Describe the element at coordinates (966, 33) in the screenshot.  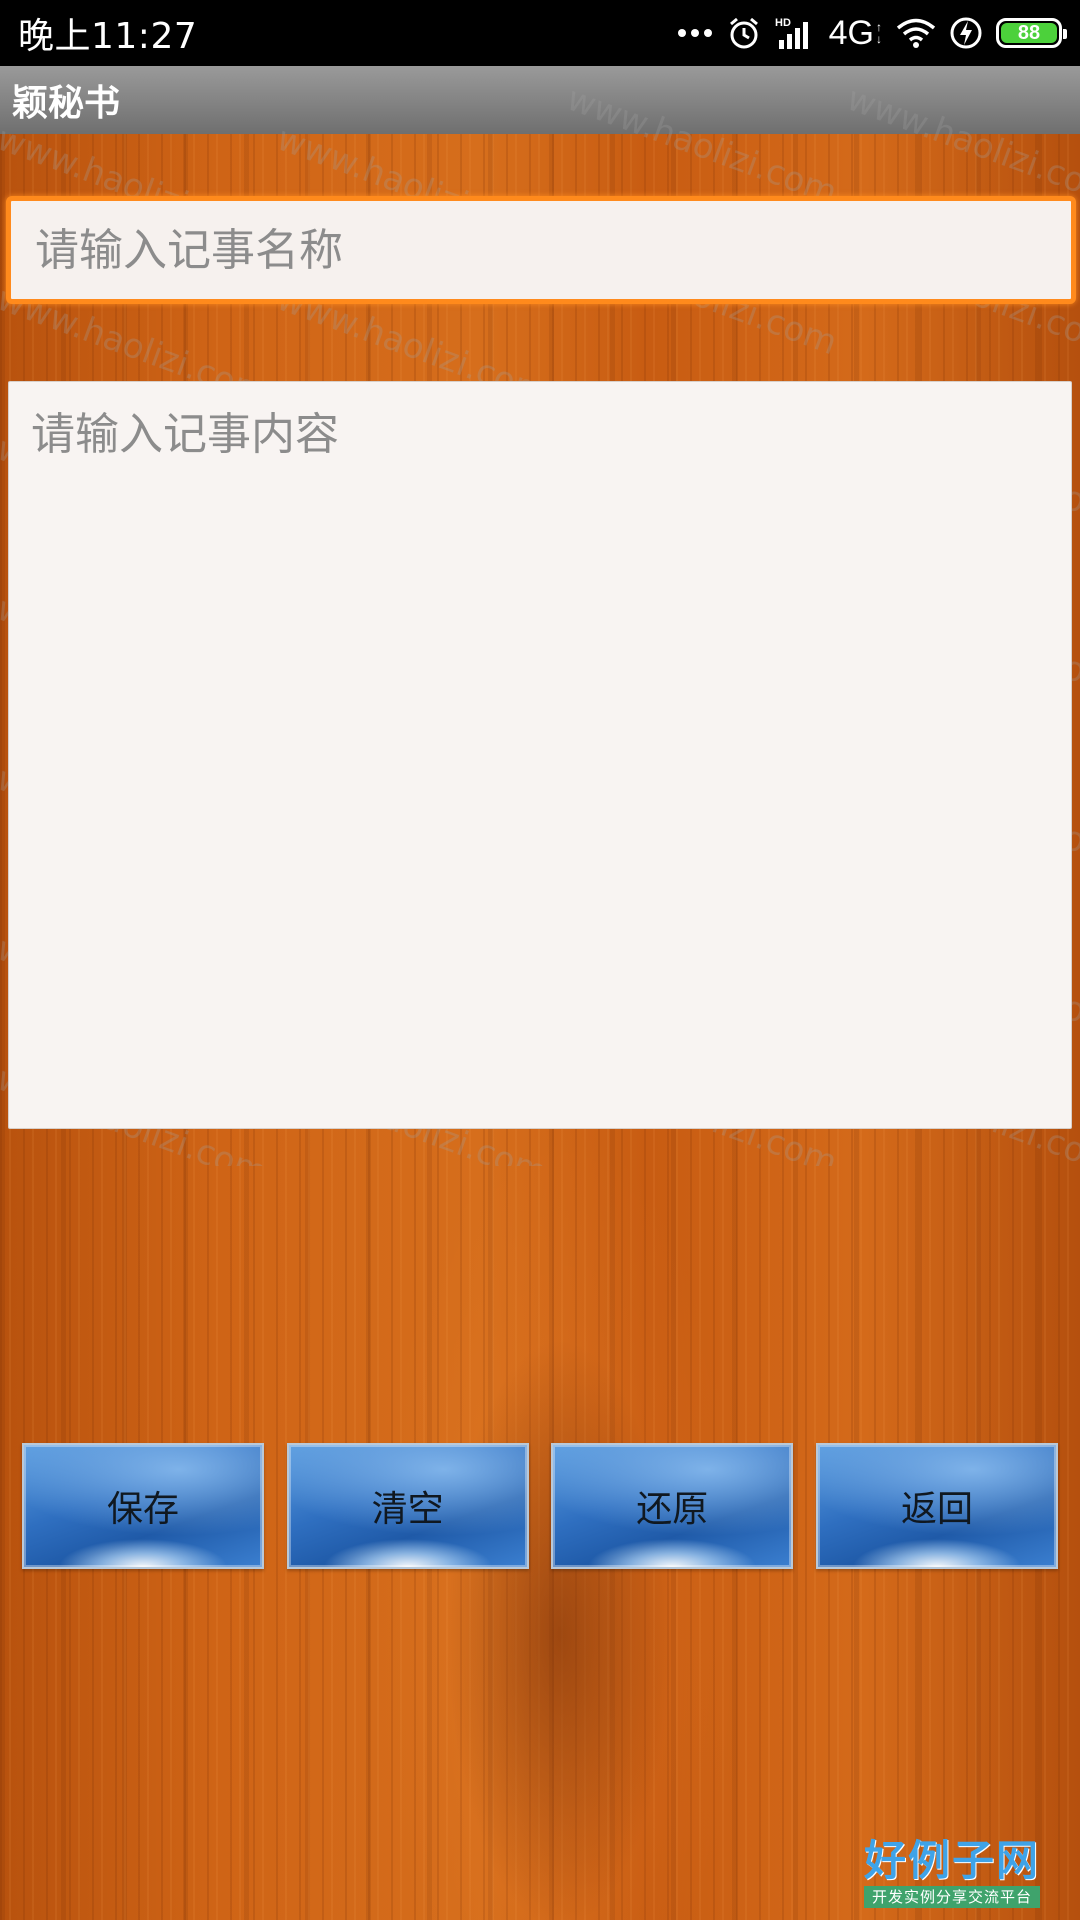
I see `charging-icon` at that location.